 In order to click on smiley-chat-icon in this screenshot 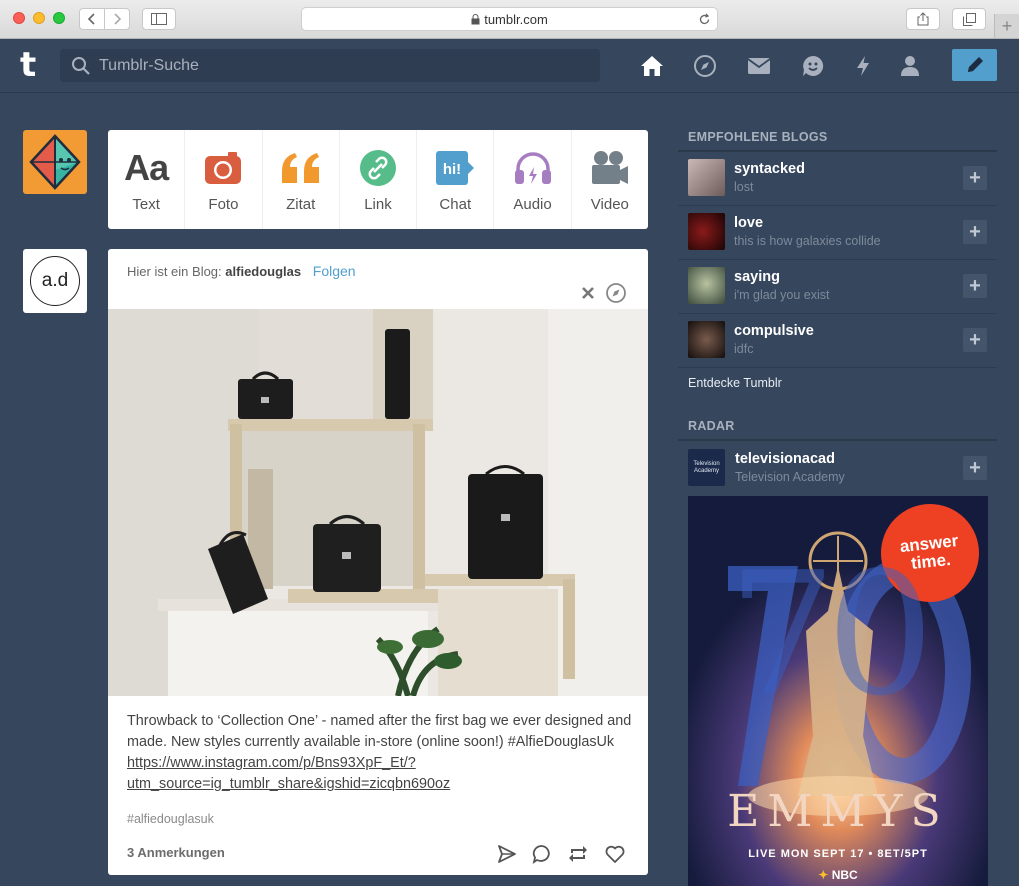, I will do `click(813, 65)`.